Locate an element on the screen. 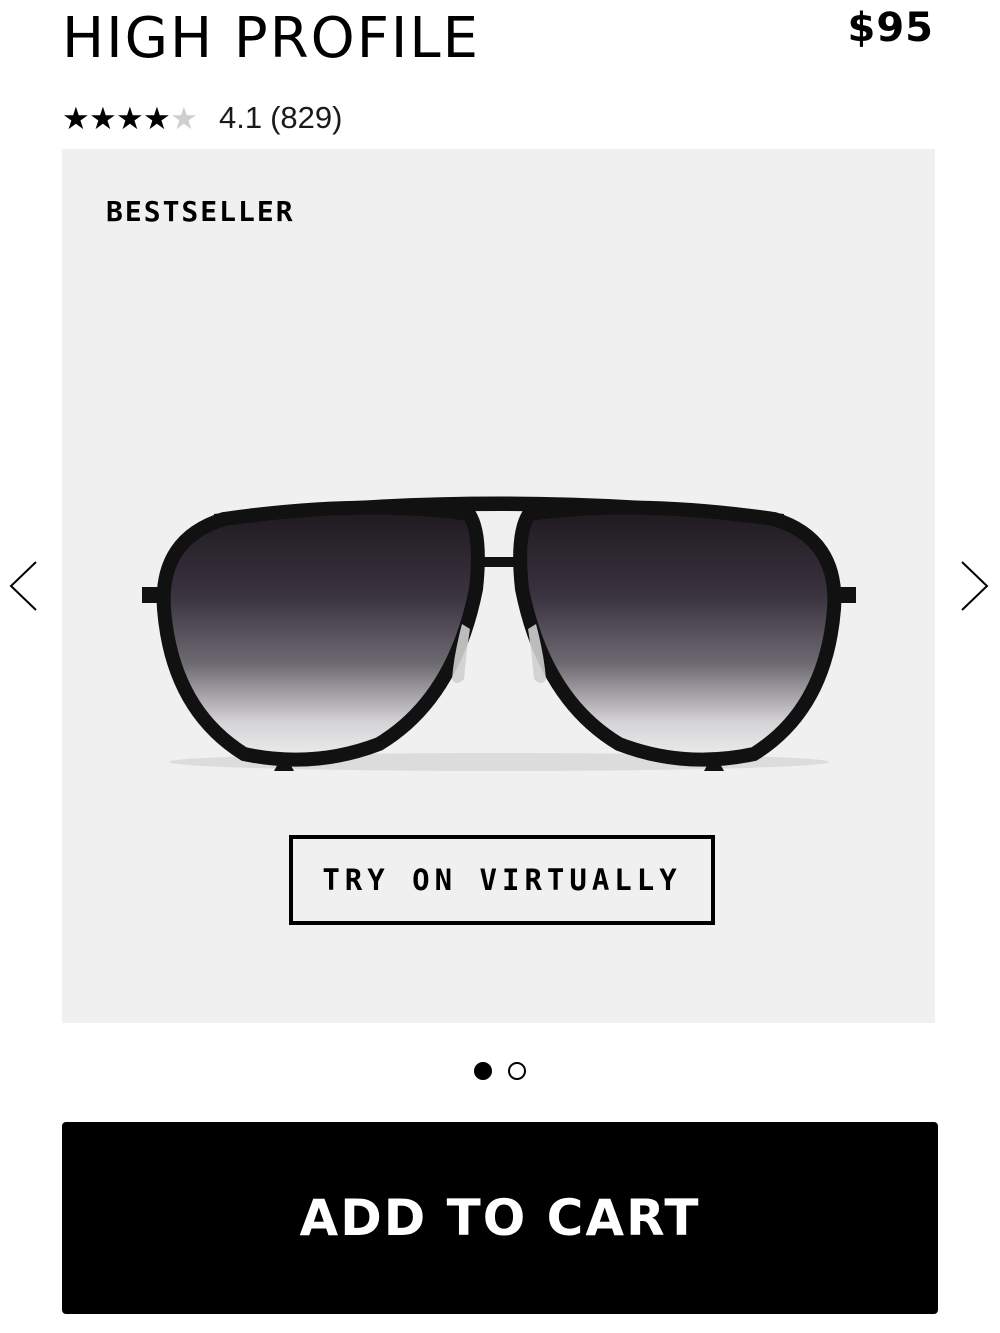 The height and width of the screenshot is (1333, 1000). product-price: $95 is located at coordinates (890, 28).